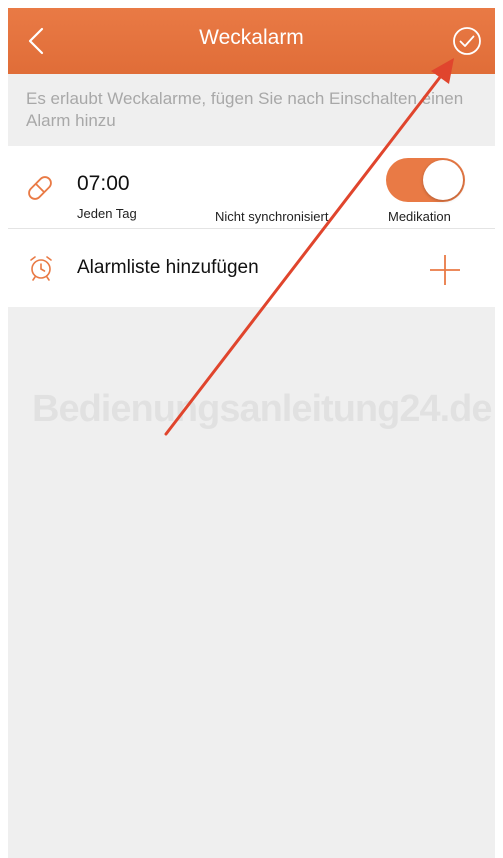 The height and width of the screenshot is (858, 503). Describe the element at coordinates (107, 213) in the screenshot. I see `alarm-repeat: Jeden Tag` at that location.